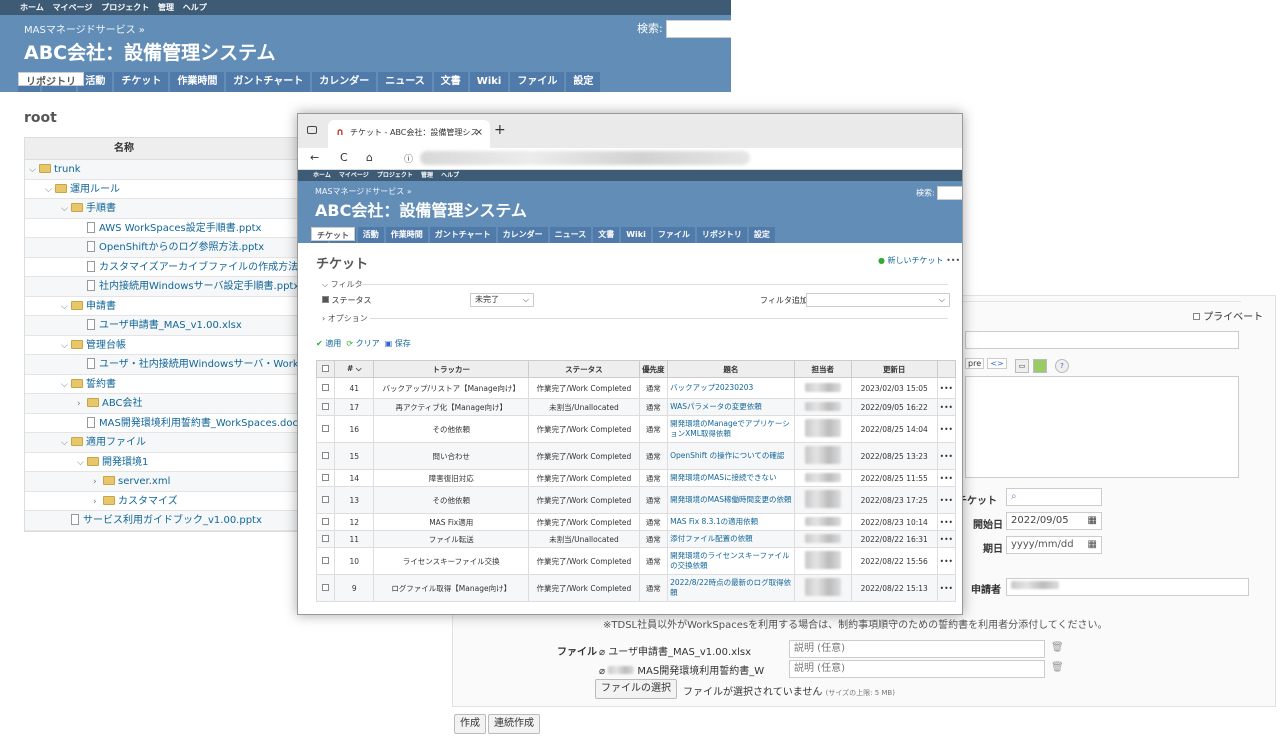 Image resolution: width=1280 pixels, height=745 pixels. What do you see at coordinates (731, 561) in the screenshot?
I see `issue-subject: 開発環境のライセンスキーファイルの交換依頼` at bounding box center [731, 561].